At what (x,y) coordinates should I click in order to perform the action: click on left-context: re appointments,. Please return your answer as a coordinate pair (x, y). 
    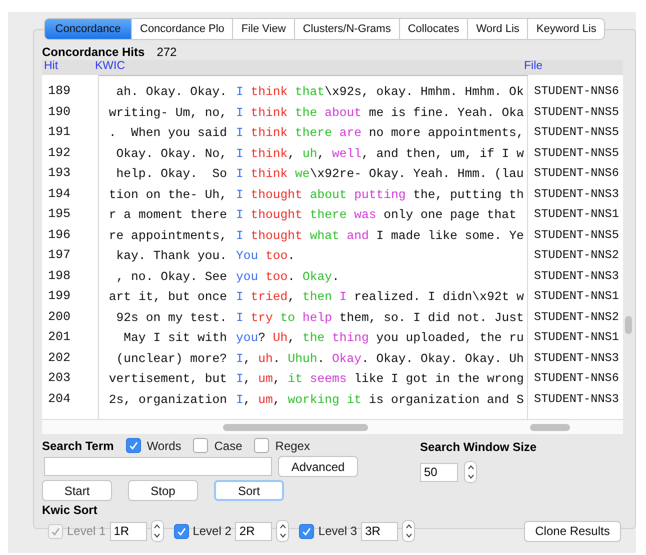
    Looking at the image, I should click on (167, 236).